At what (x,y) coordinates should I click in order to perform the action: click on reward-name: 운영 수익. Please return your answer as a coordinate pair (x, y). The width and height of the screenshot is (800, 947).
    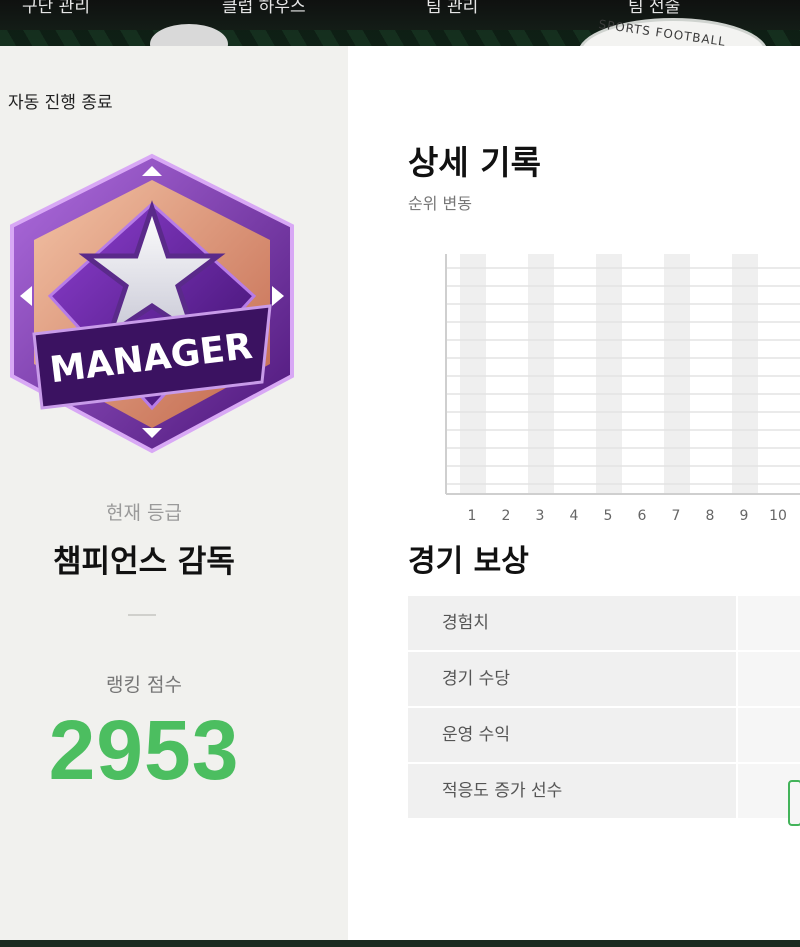
    Looking at the image, I should click on (476, 735).